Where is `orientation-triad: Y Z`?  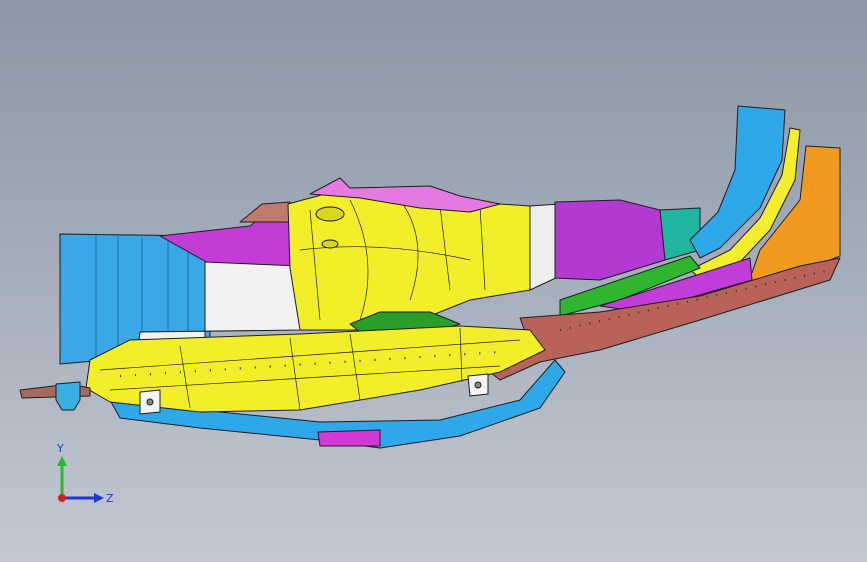
orientation-triad: Y Z is located at coordinates (85, 473).